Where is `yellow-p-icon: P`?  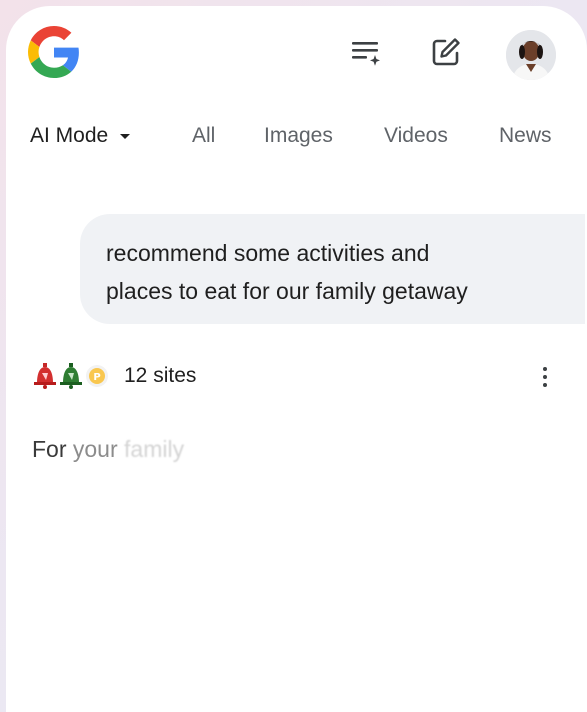 yellow-p-icon: P is located at coordinates (97, 376).